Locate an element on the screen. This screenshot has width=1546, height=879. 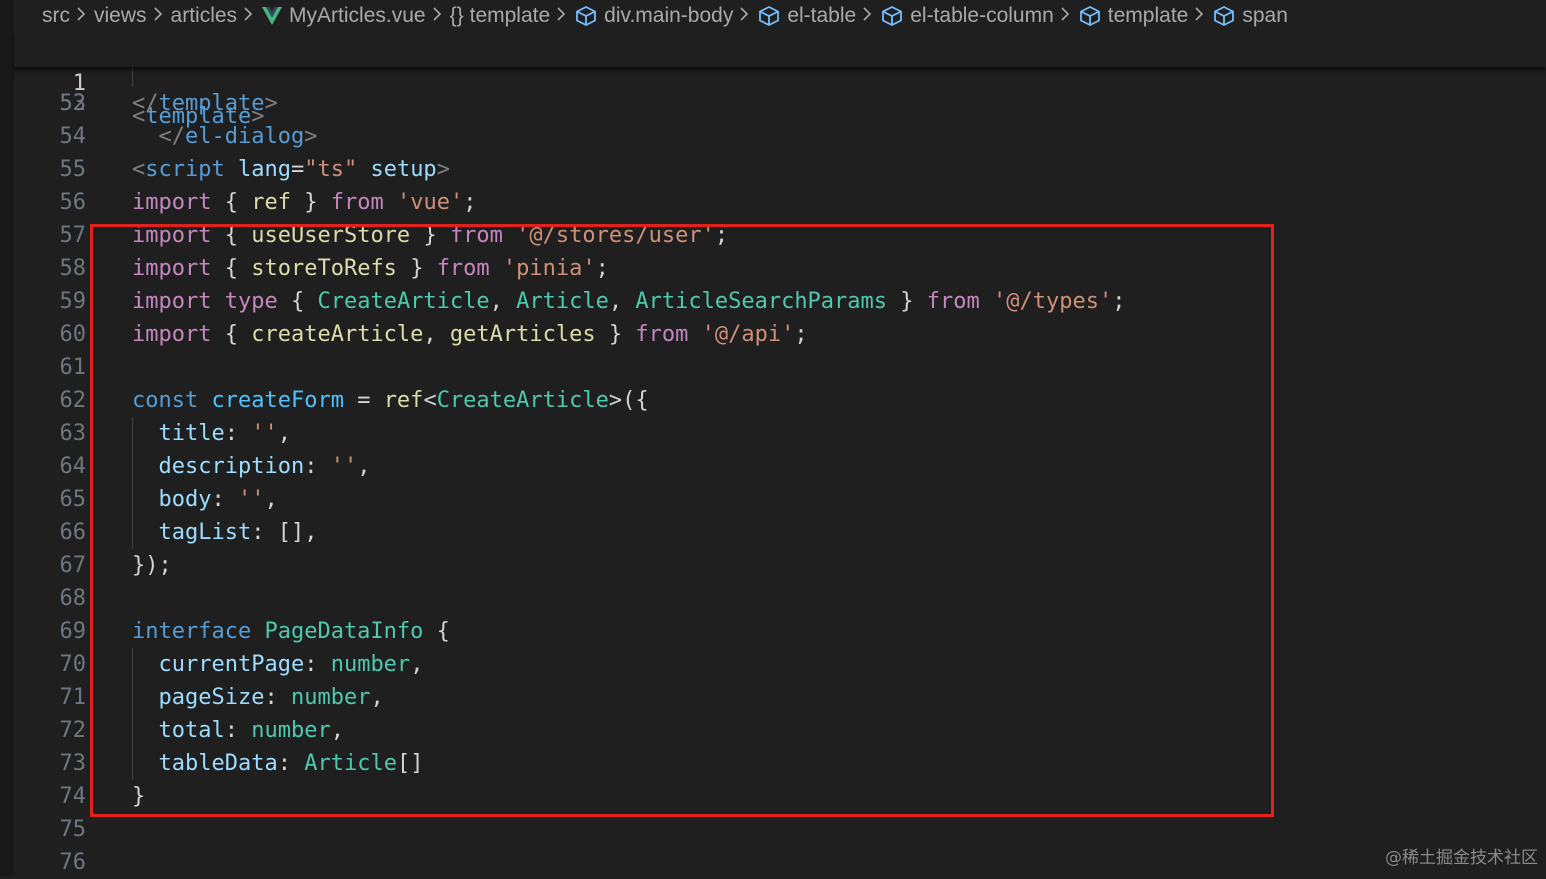
code-text: body: '', is located at coordinates (218, 499).